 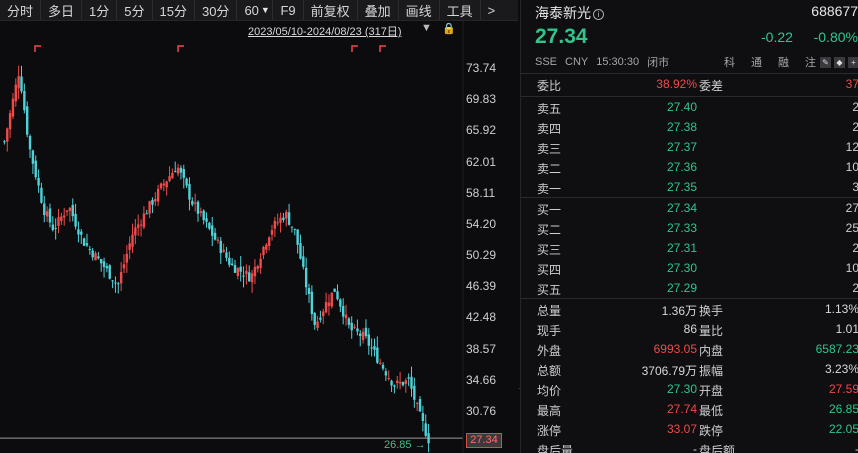 What do you see at coordinates (481, 192) in the screenshot?
I see `price-tick-label: 58.11` at bounding box center [481, 192].